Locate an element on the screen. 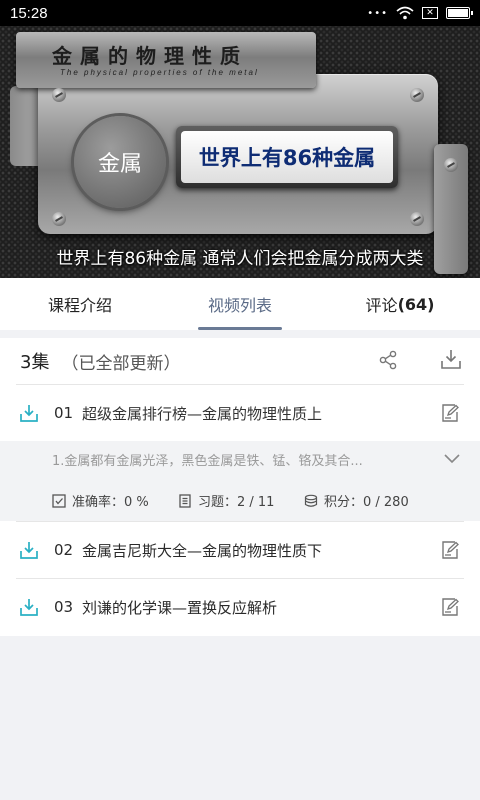  episode-count: 3集 is located at coordinates (35, 362).